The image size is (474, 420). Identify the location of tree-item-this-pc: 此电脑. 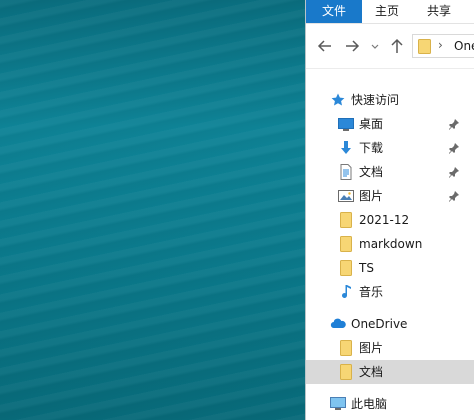
(390, 404).